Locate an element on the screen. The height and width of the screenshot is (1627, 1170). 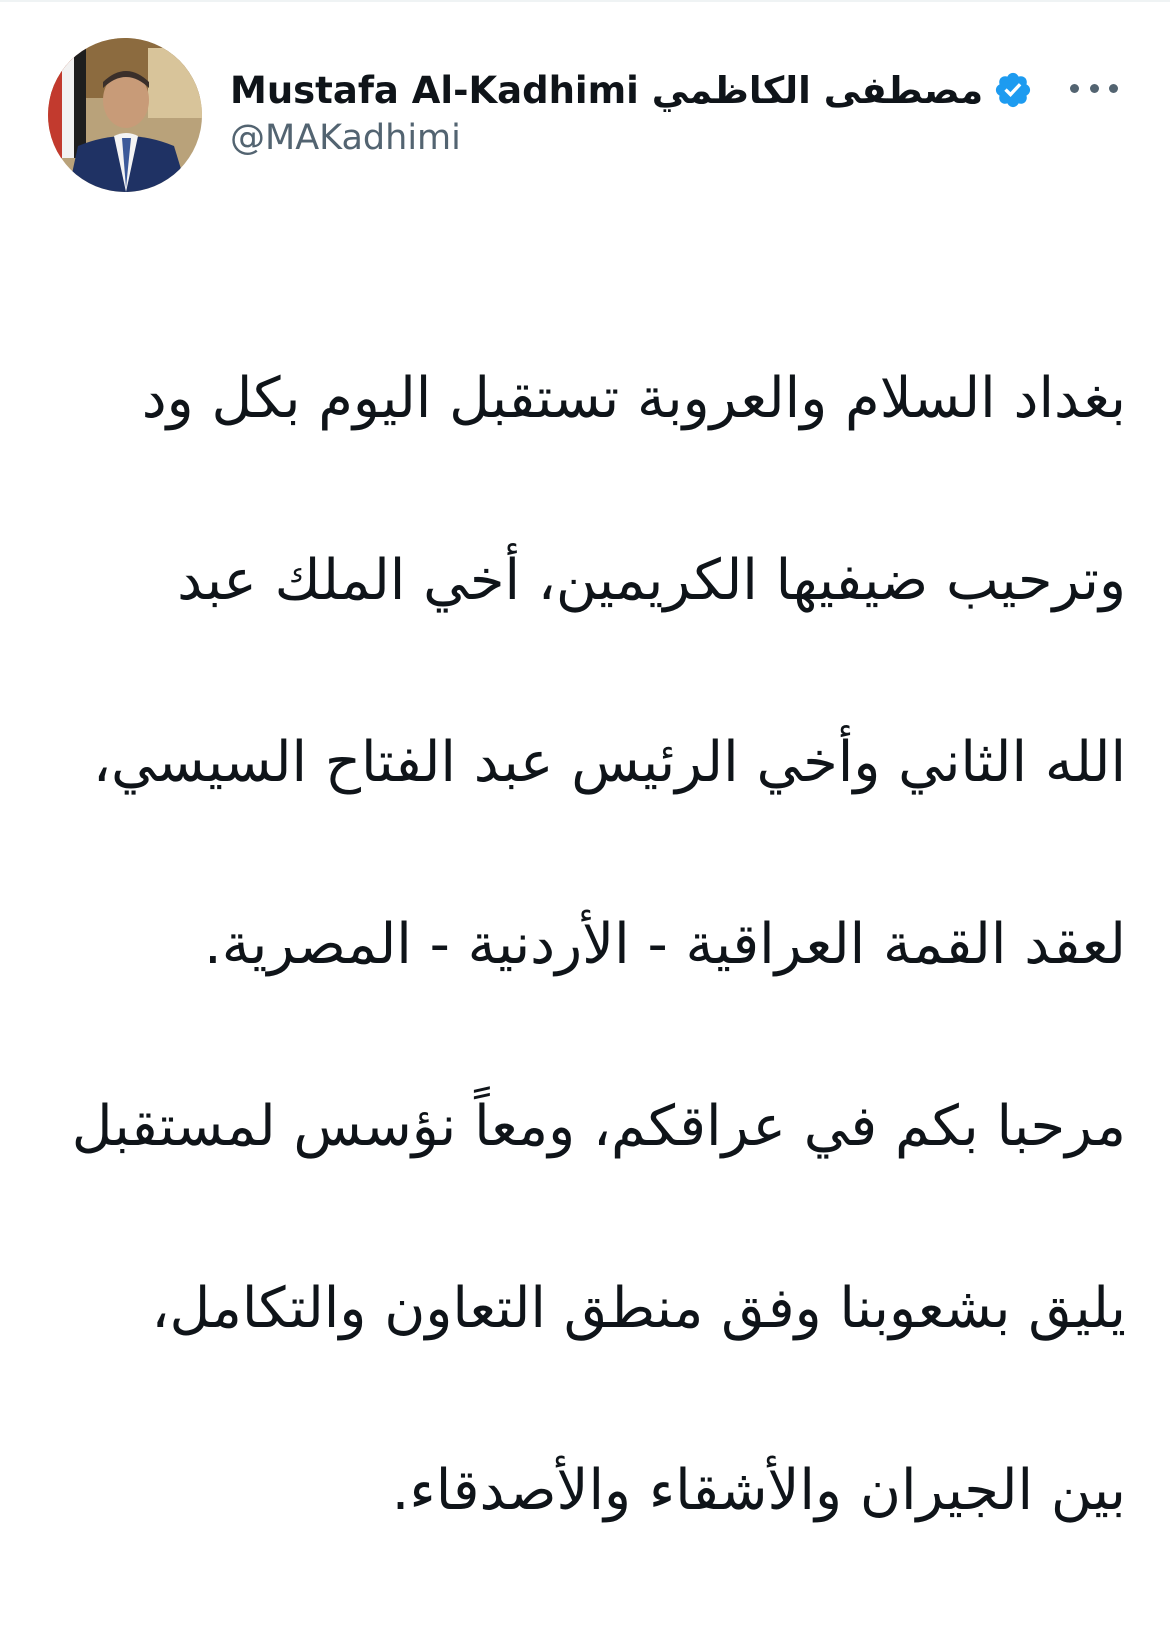
tweet-text-line: يليق بشعوبنا وفق منطق التعاون والتكامل، is located at coordinates (638, 1308).